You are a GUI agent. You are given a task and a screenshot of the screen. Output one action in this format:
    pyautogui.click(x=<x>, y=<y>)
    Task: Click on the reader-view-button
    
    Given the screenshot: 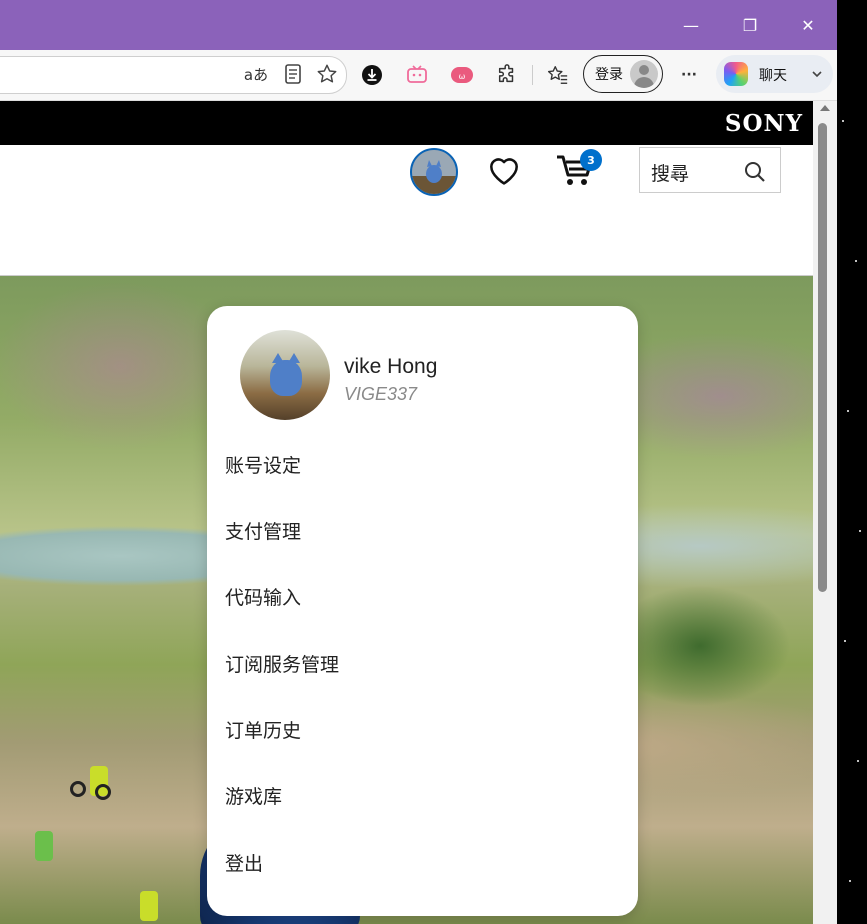 What is the action you would take?
    pyautogui.click(x=293, y=74)
    